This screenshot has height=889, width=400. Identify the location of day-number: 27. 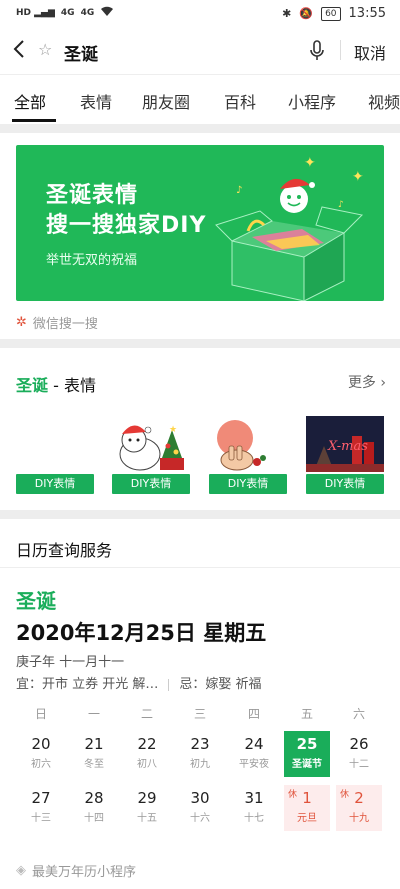
(41, 798).